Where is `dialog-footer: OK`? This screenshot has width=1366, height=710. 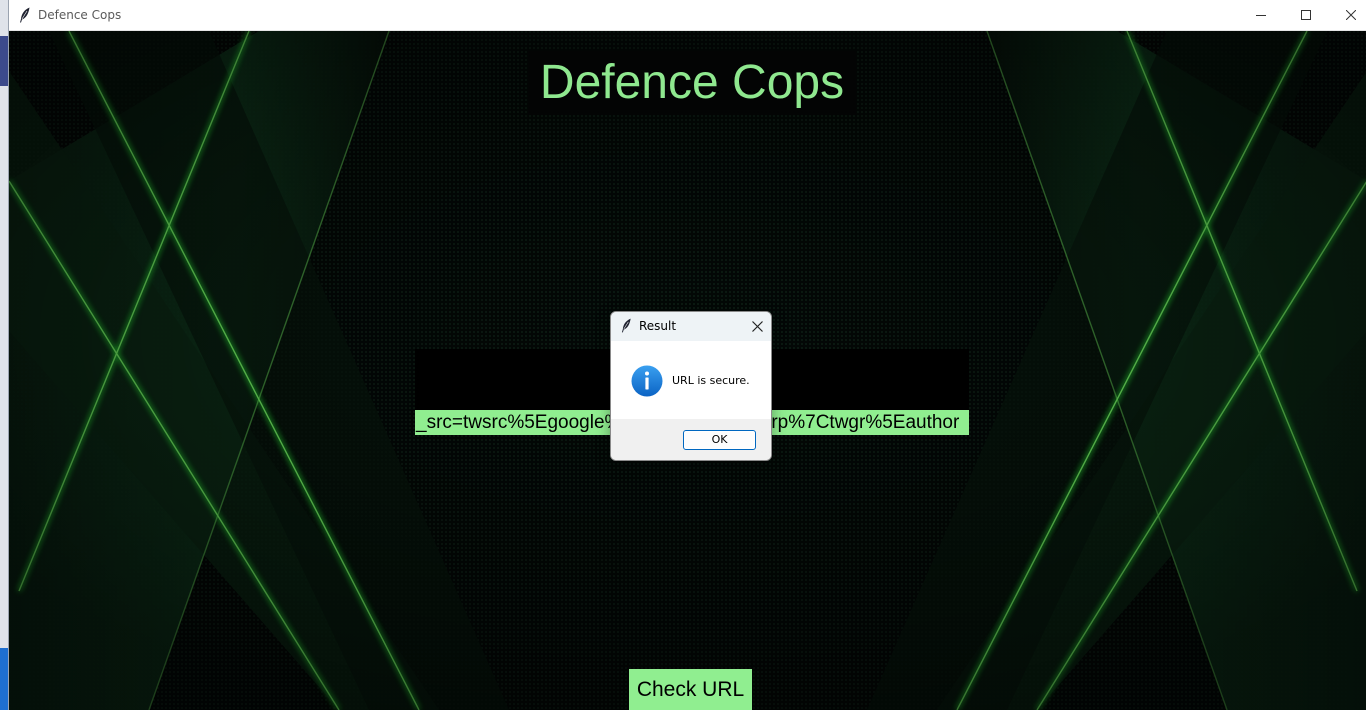
dialog-footer: OK is located at coordinates (691, 439).